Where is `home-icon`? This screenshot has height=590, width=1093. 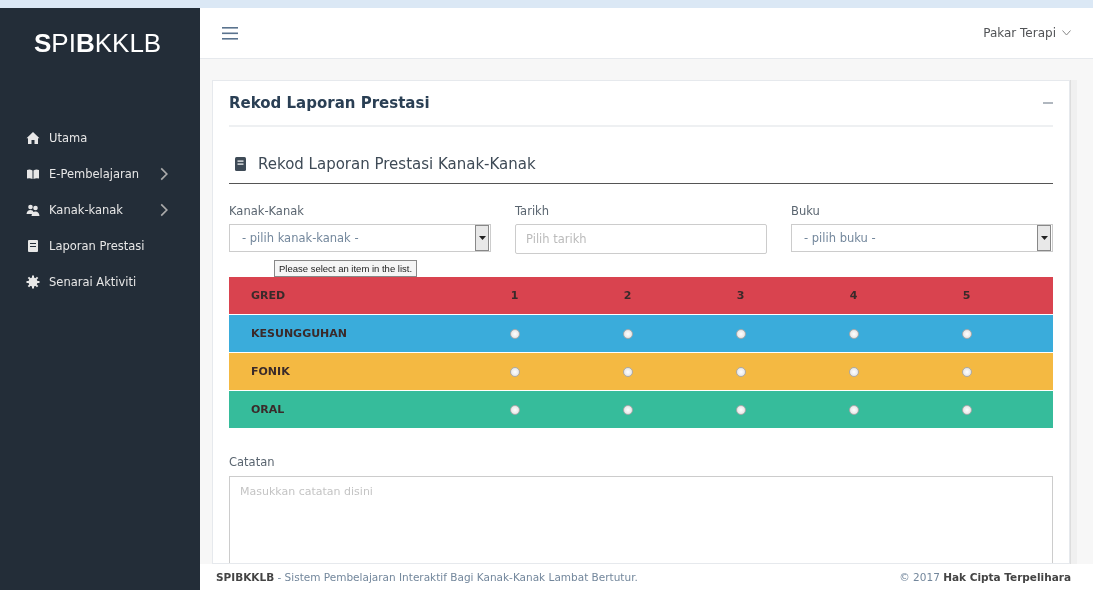 home-icon is located at coordinates (33, 138).